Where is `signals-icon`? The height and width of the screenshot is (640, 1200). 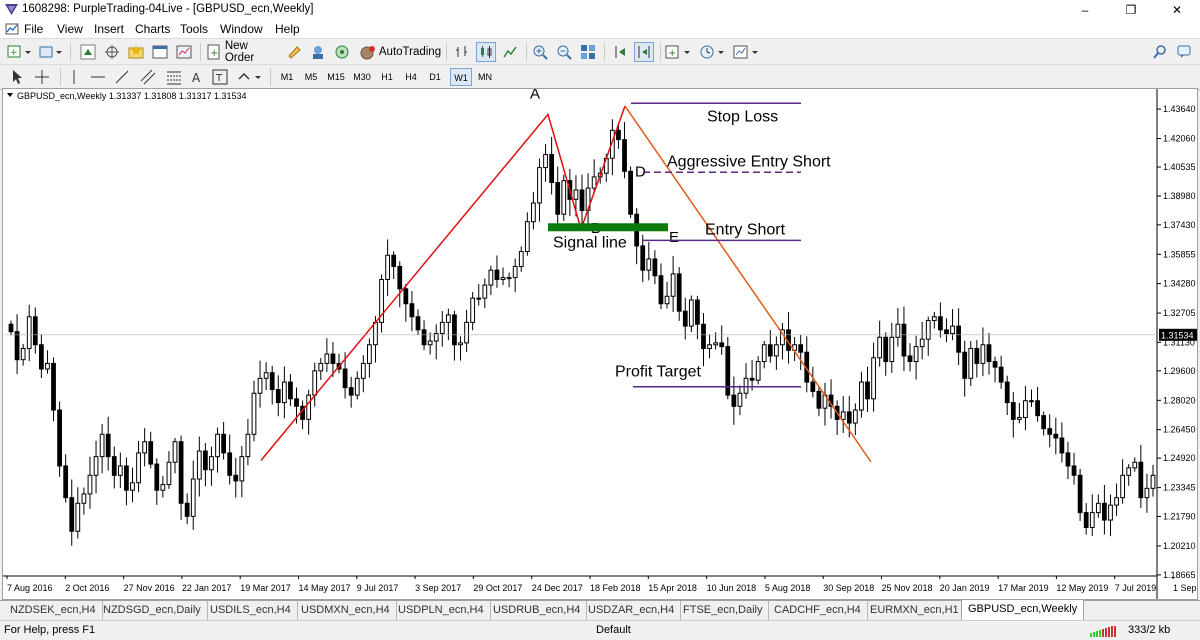 signals-icon is located at coordinates (342, 52).